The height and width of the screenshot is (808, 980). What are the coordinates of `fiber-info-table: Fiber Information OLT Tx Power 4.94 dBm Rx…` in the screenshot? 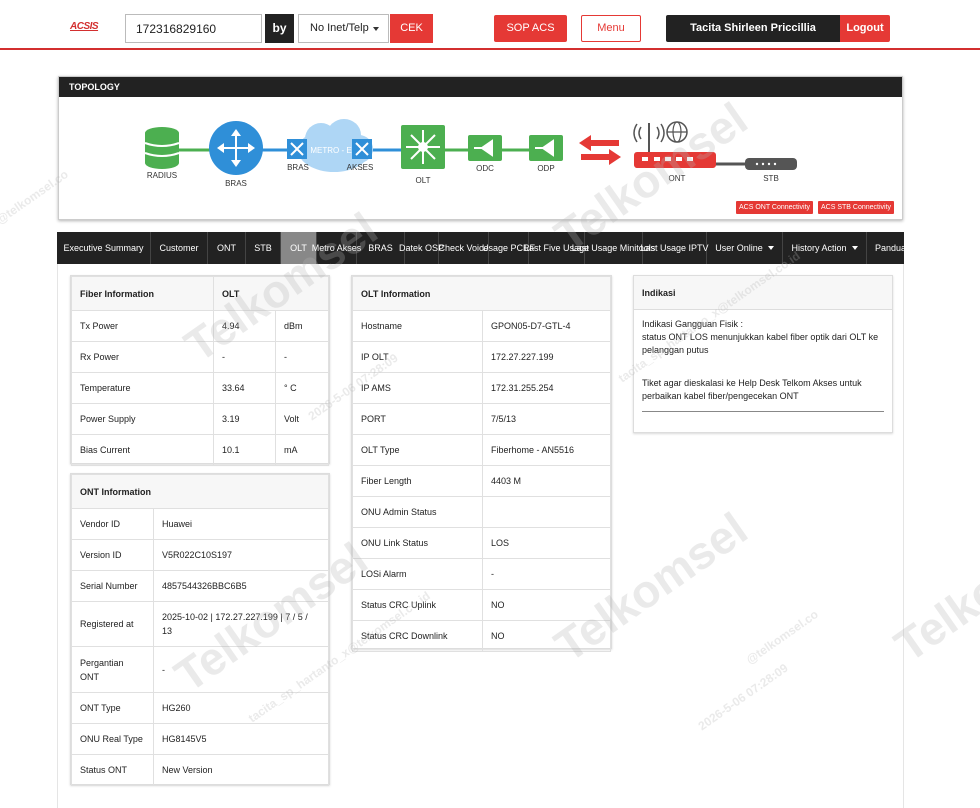 It's located at (200, 371).